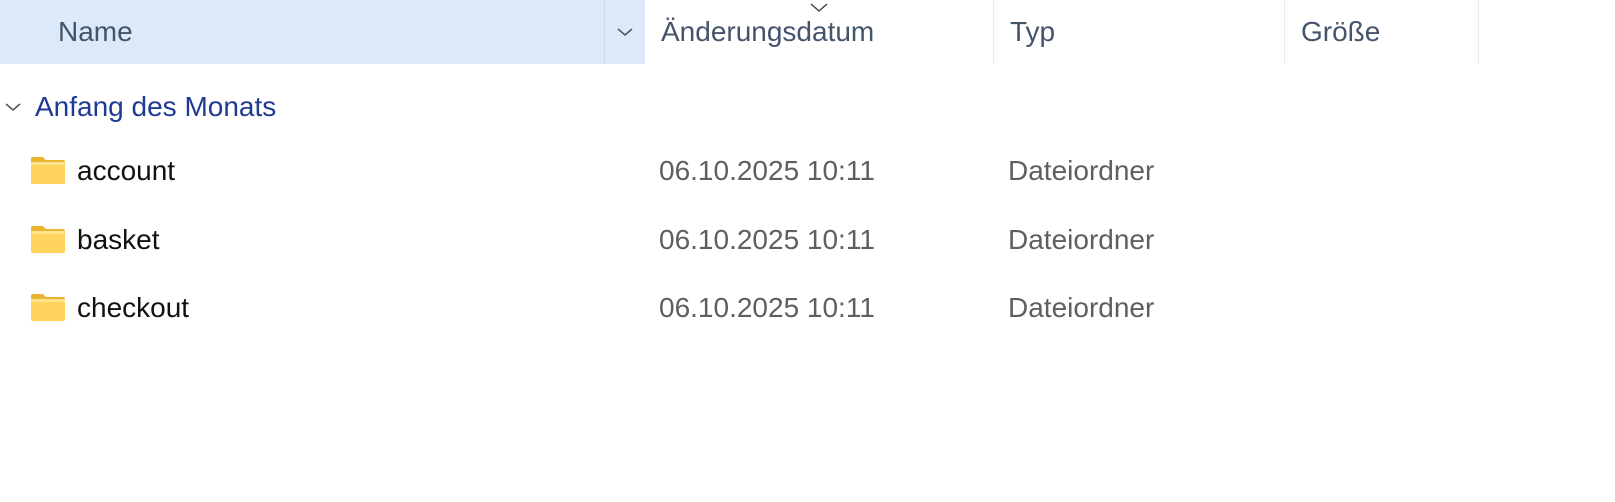 This screenshot has width=1615, height=502. What do you see at coordinates (819, 7) in the screenshot?
I see `sort-descending-icon` at bounding box center [819, 7].